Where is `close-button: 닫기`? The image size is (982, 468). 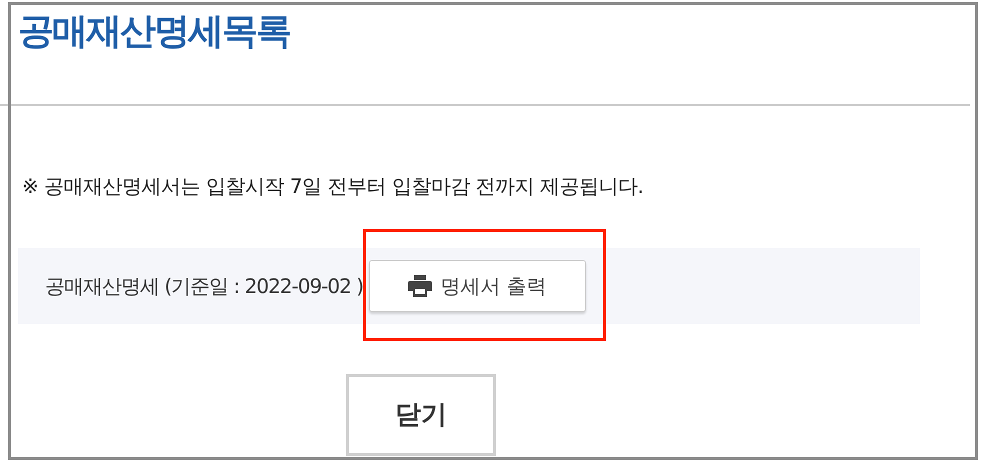 close-button: 닫기 is located at coordinates (421, 415).